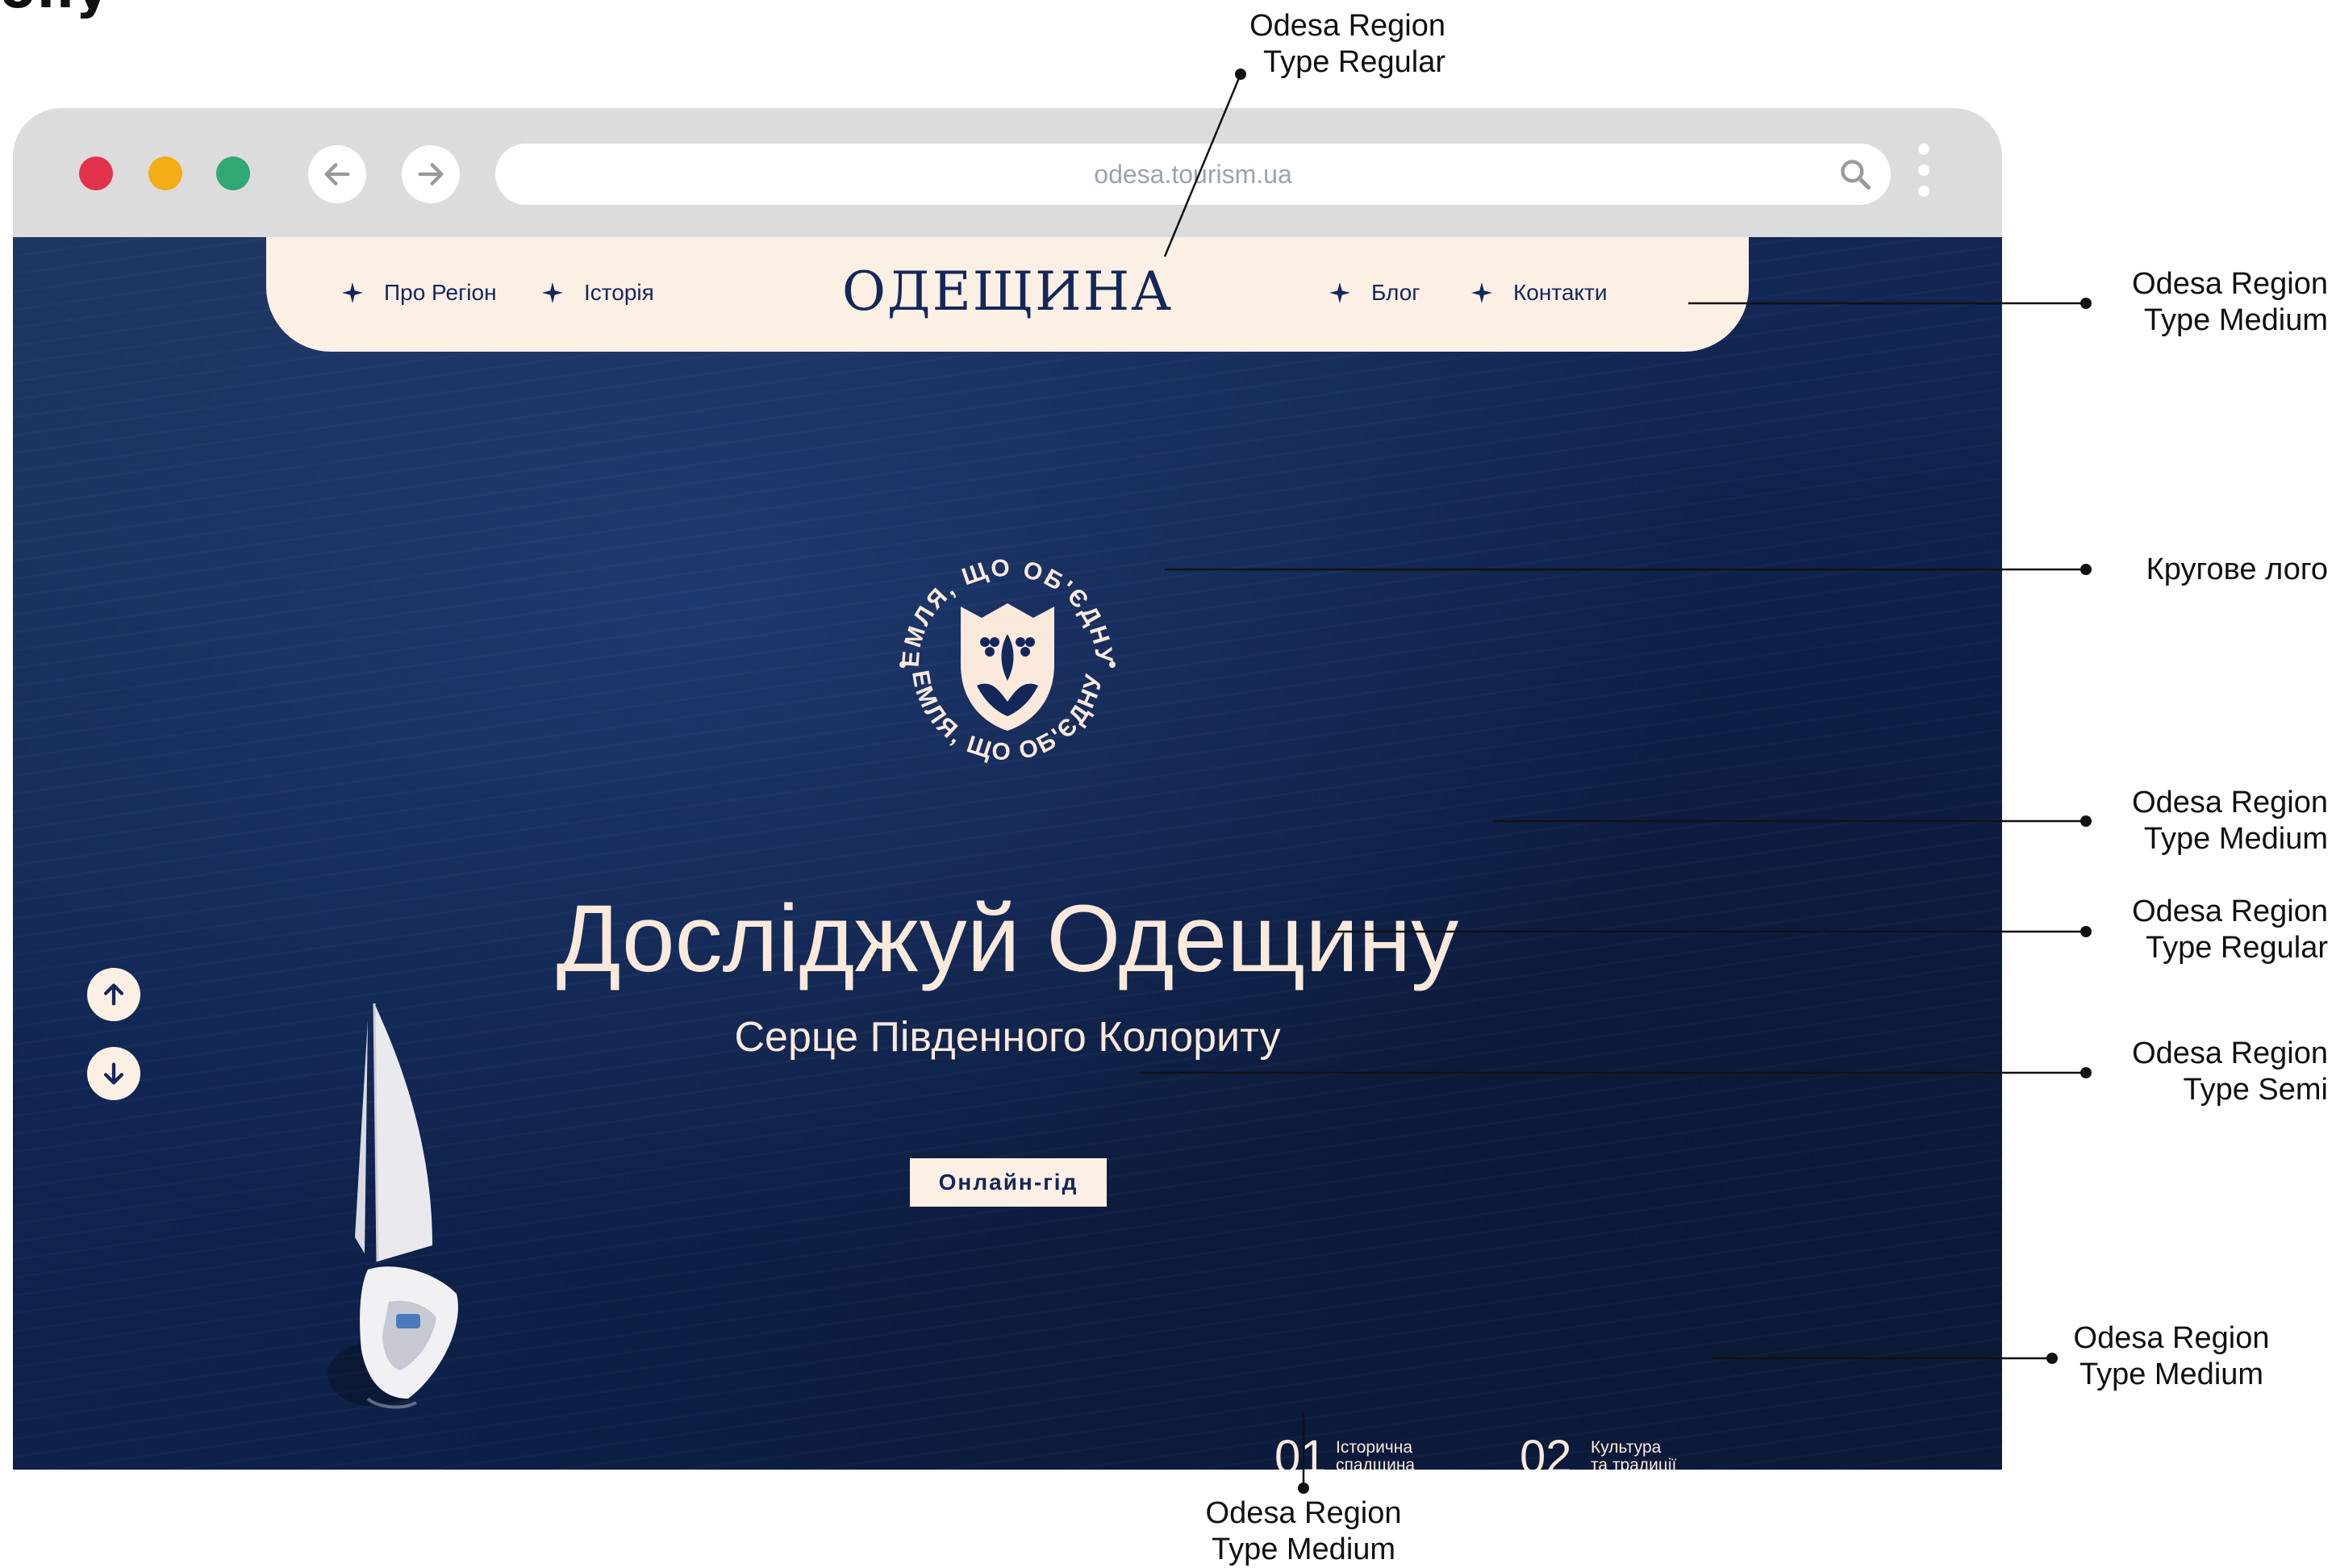 The height and width of the screenshot is (1568, 2336). Describe the element at coordinates (2193, 821) in the screenshot. I see `annotation-title-font: Odesa Region Type Medium` at that location.